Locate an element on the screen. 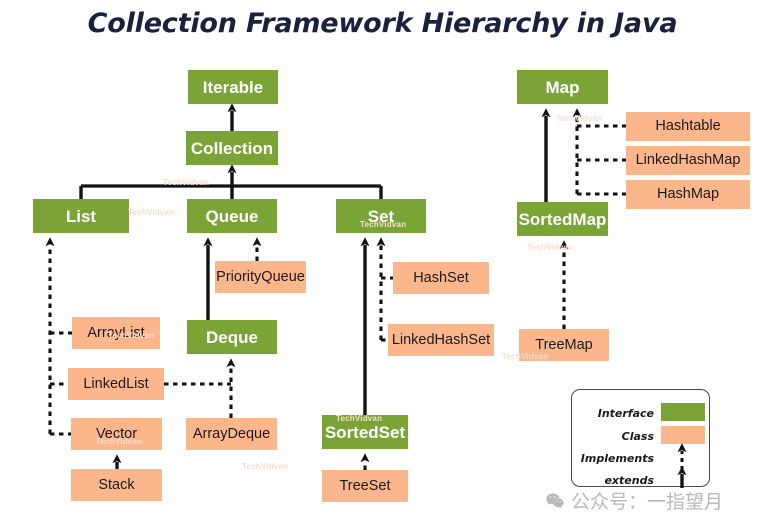 This screenshot has height=531, width=765. node-linkedlist: LinkedList is located at coordinates (116, 384).